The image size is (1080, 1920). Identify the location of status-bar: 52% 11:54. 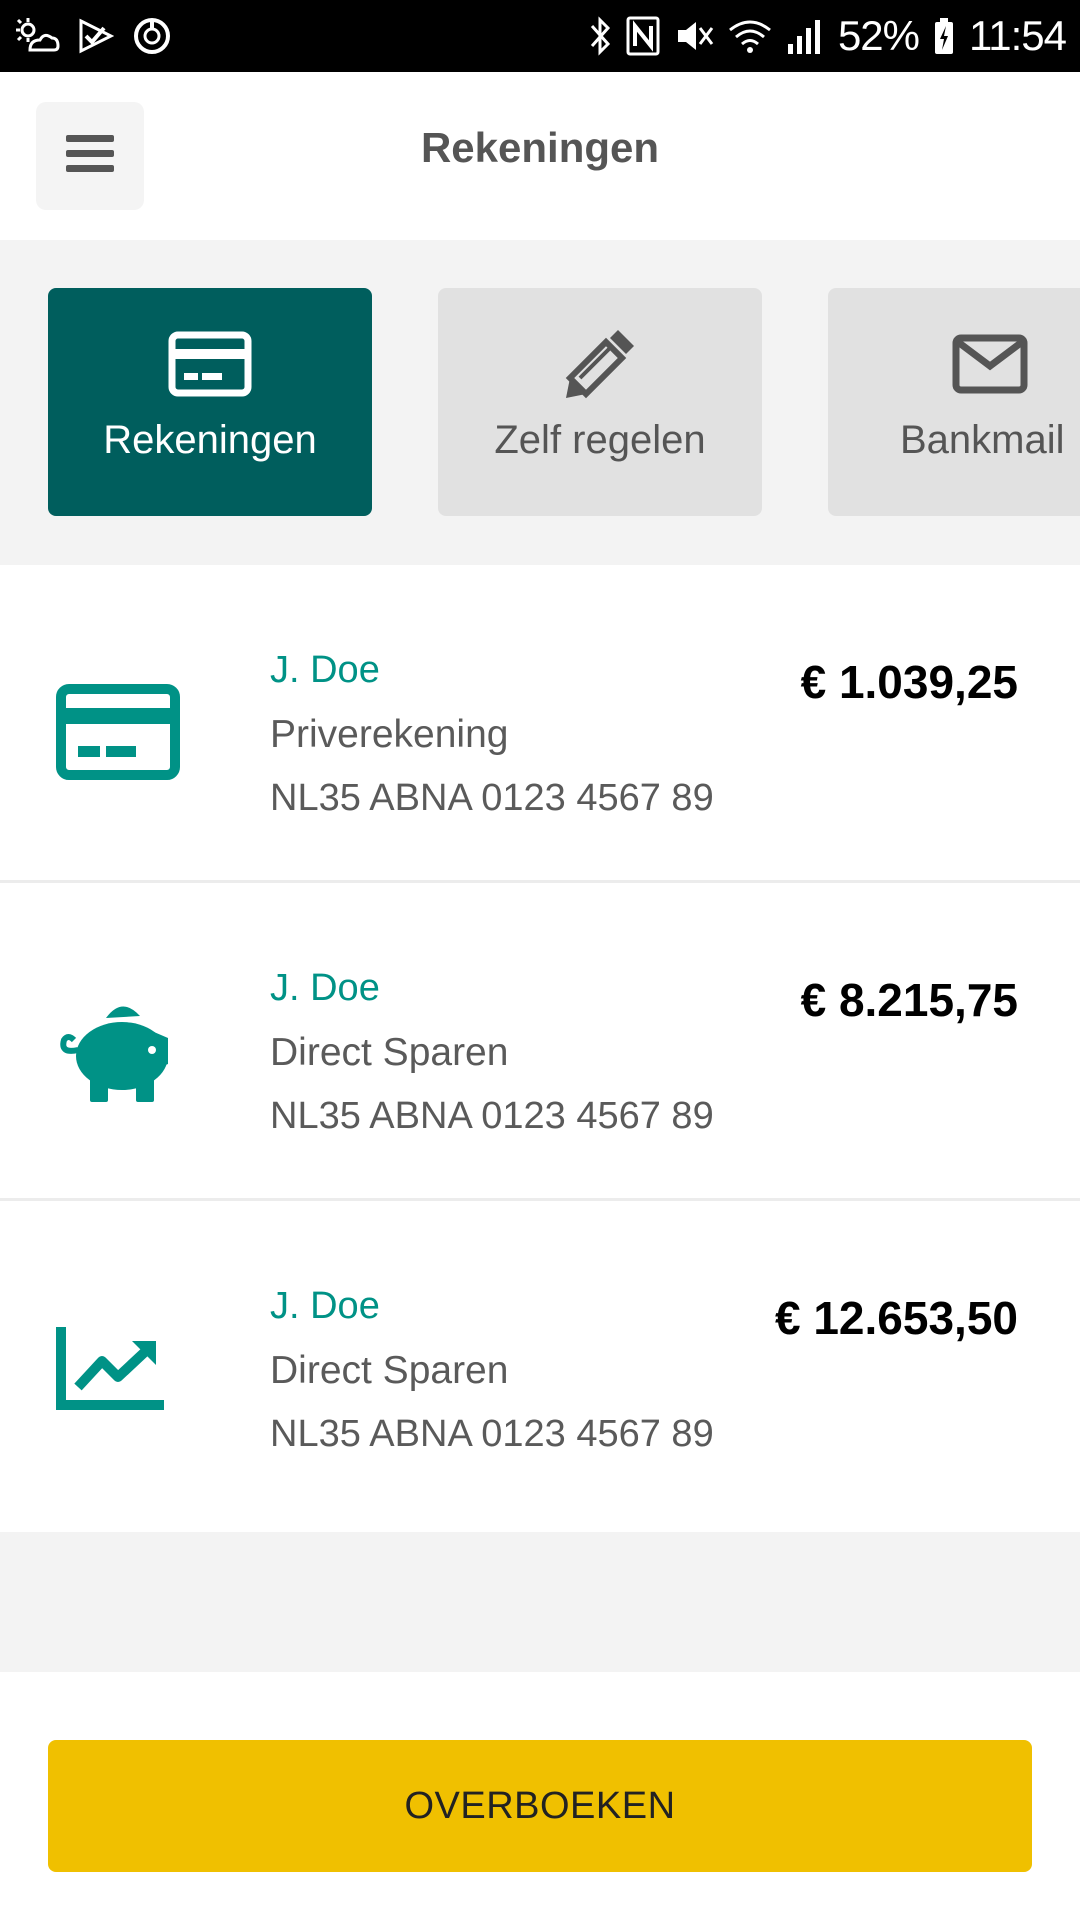
(540, 36).